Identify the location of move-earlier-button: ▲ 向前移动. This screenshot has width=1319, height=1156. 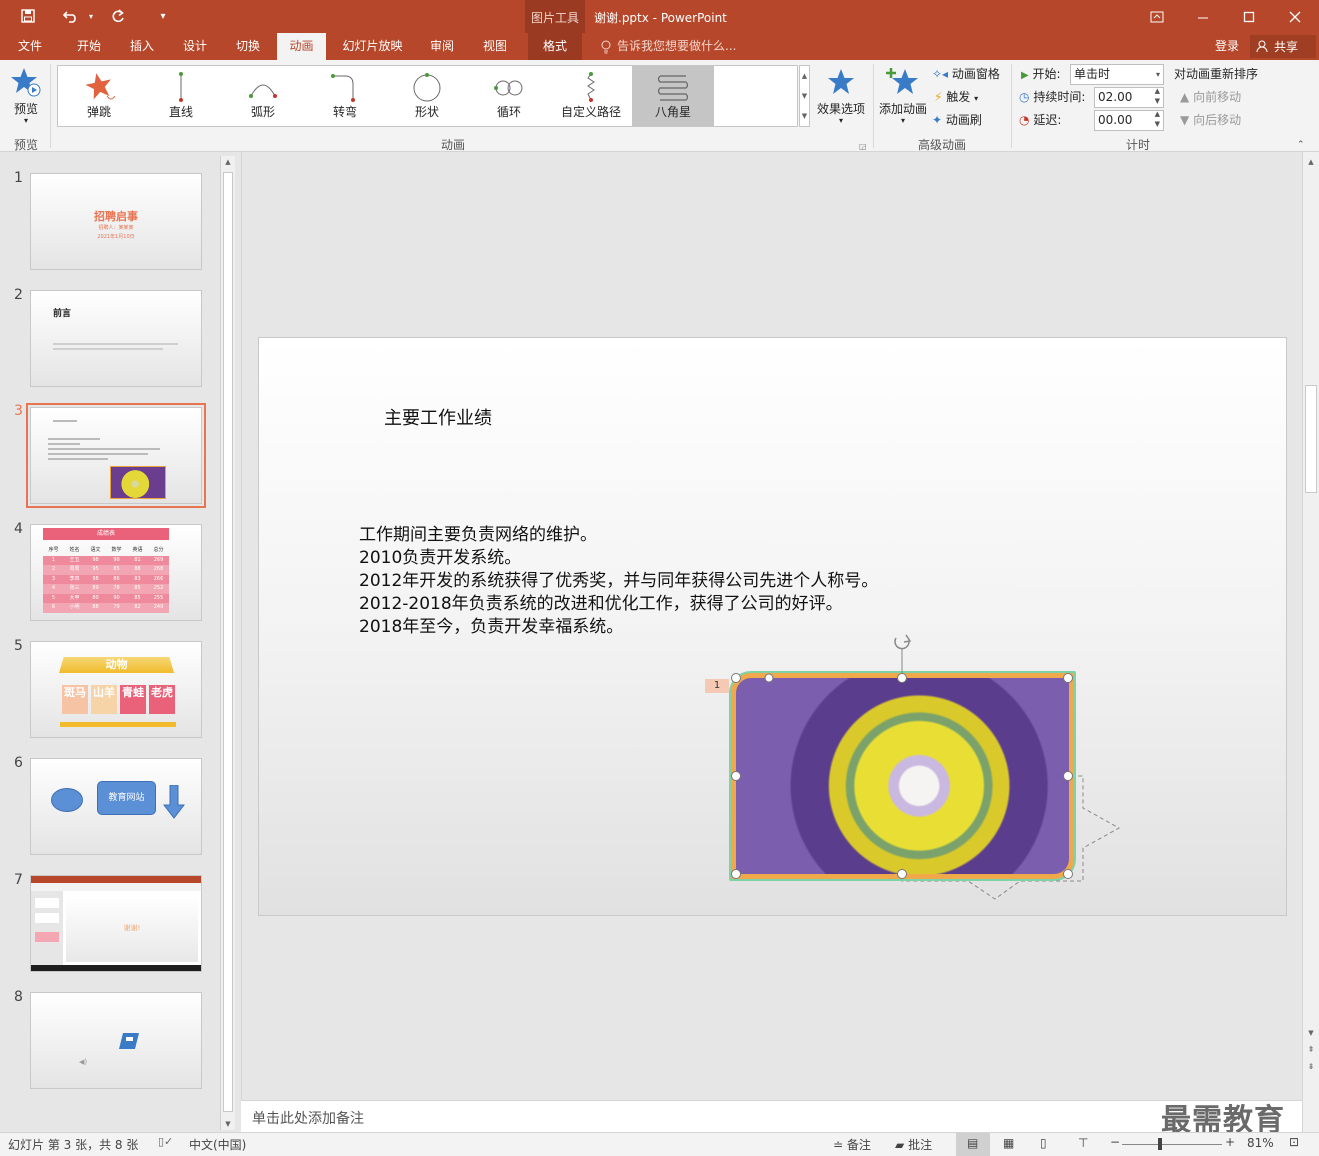
(1210, 97).